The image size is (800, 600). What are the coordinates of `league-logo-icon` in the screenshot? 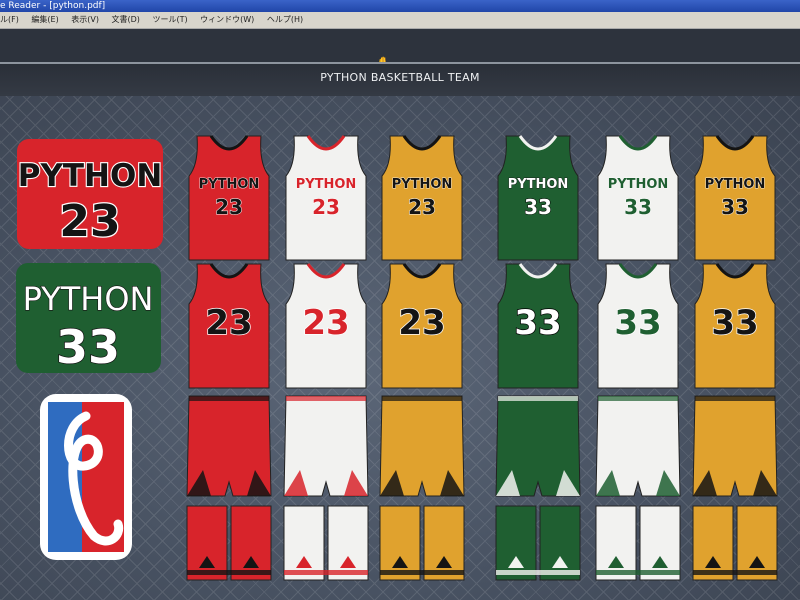 It's located at (86, 477).